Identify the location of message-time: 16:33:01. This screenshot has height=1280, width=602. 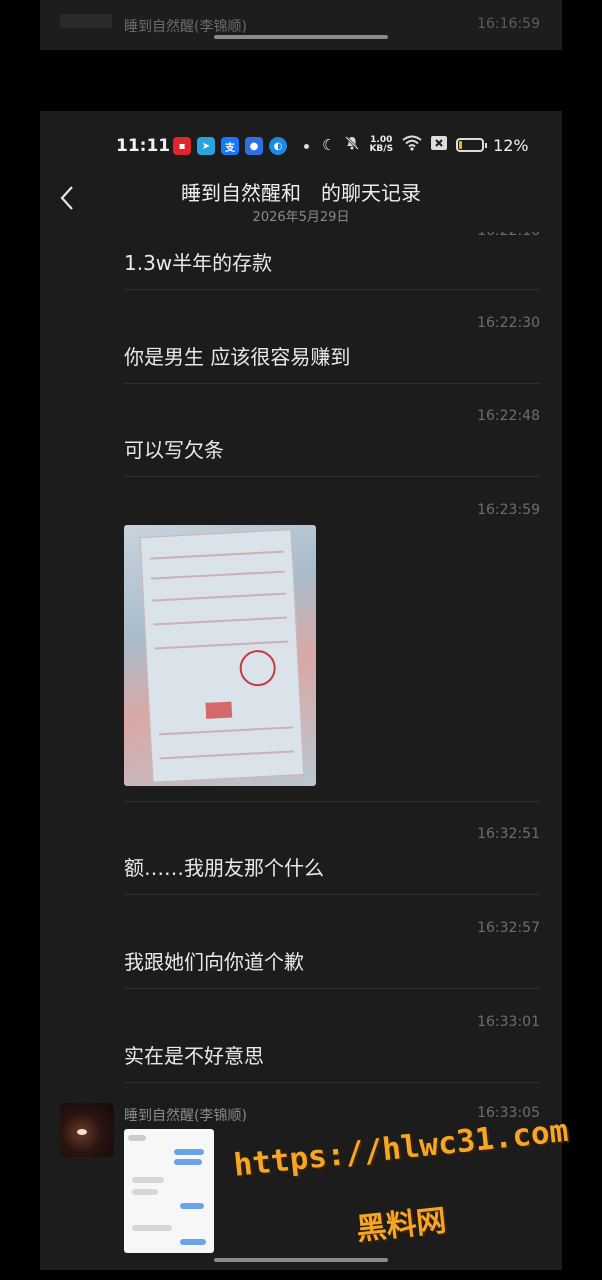
(508, 1022).